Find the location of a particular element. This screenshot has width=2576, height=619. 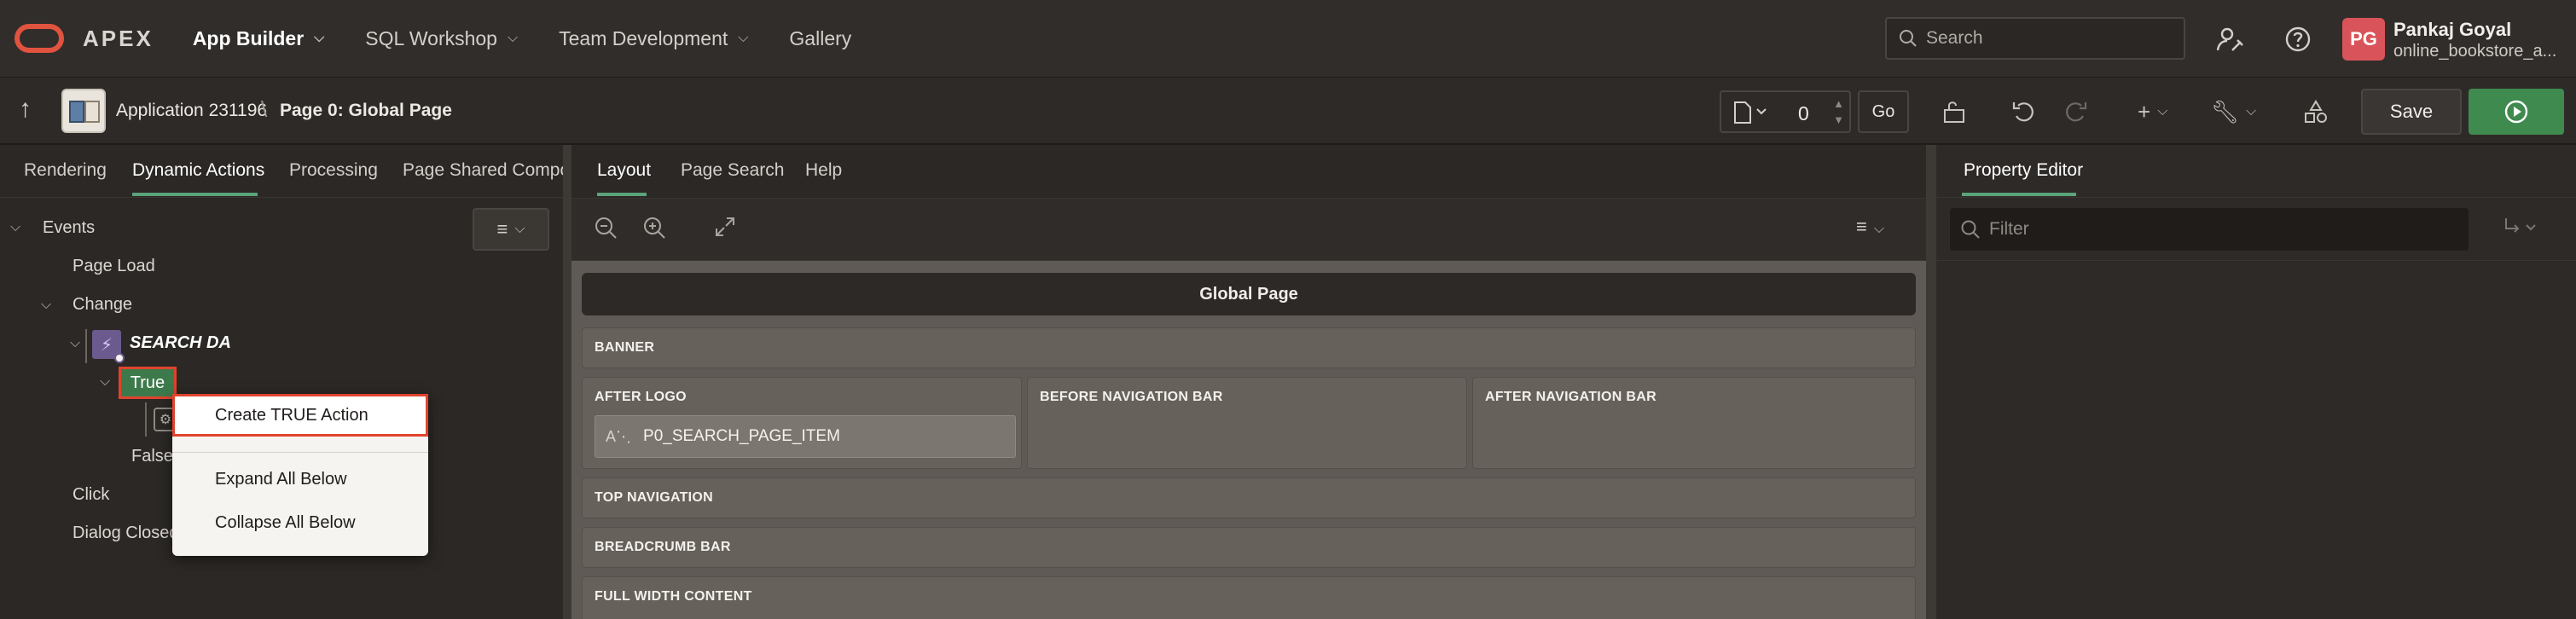

go-button: Go is located at coordinates (1883, 111).